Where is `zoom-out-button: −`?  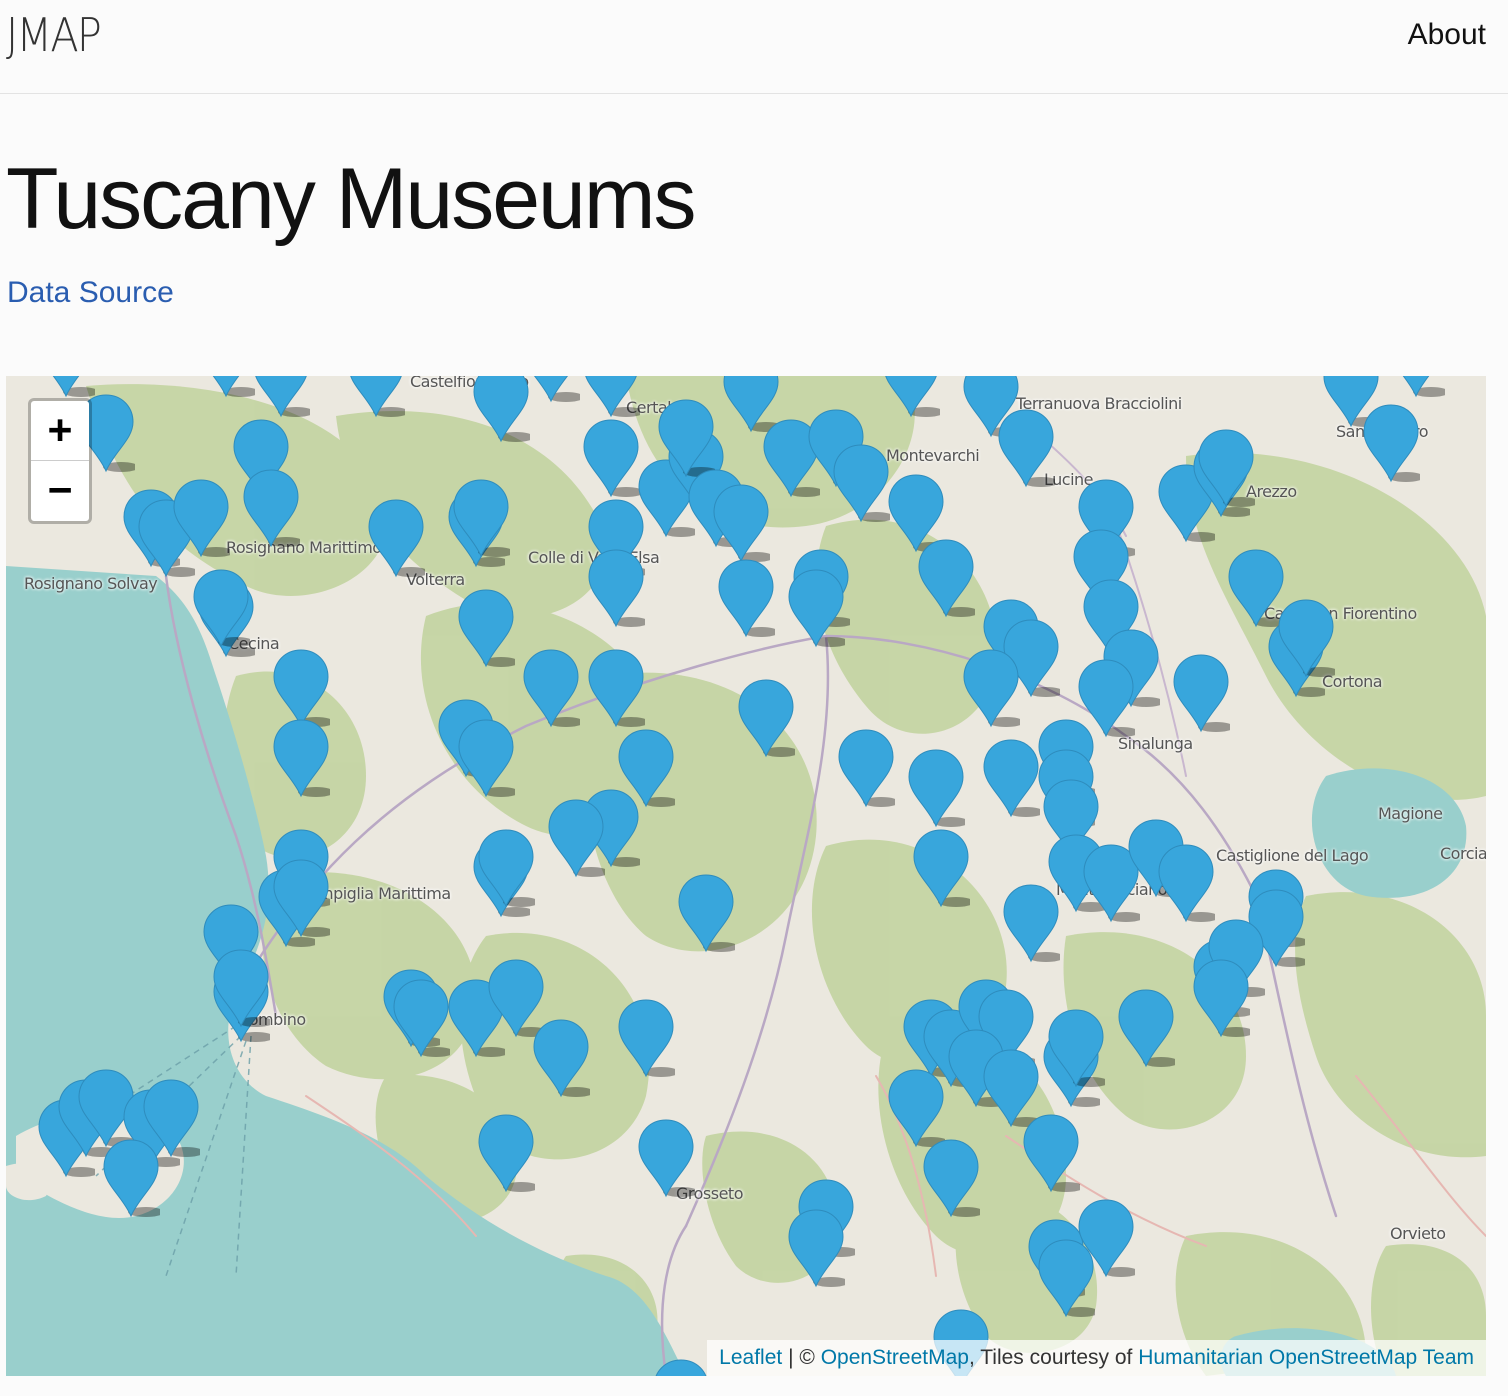
zoom-out-button: − is located at coordinates (60, 491).